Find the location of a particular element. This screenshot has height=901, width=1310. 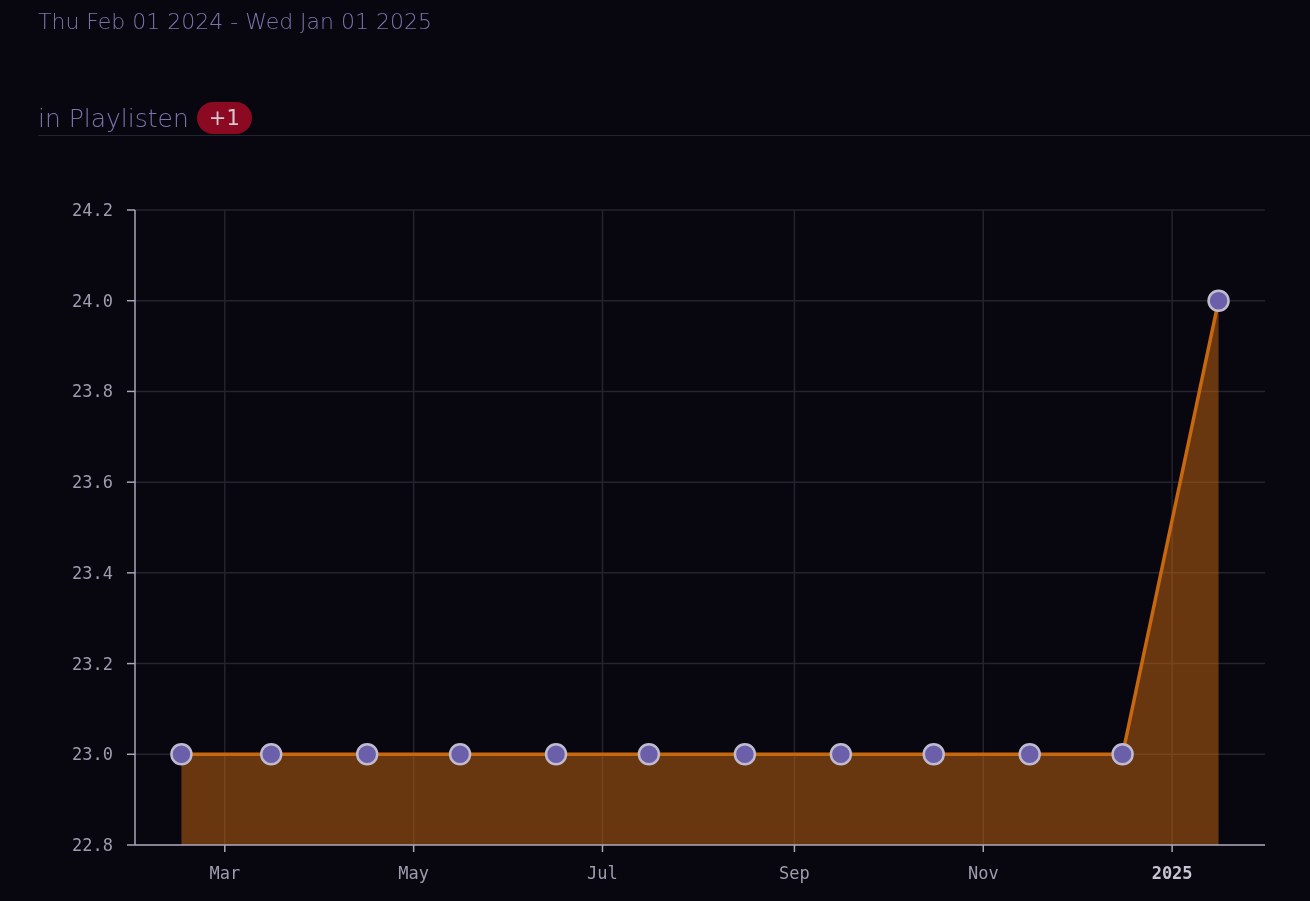

count-badge: +1 is located at coordinates (224, 118).